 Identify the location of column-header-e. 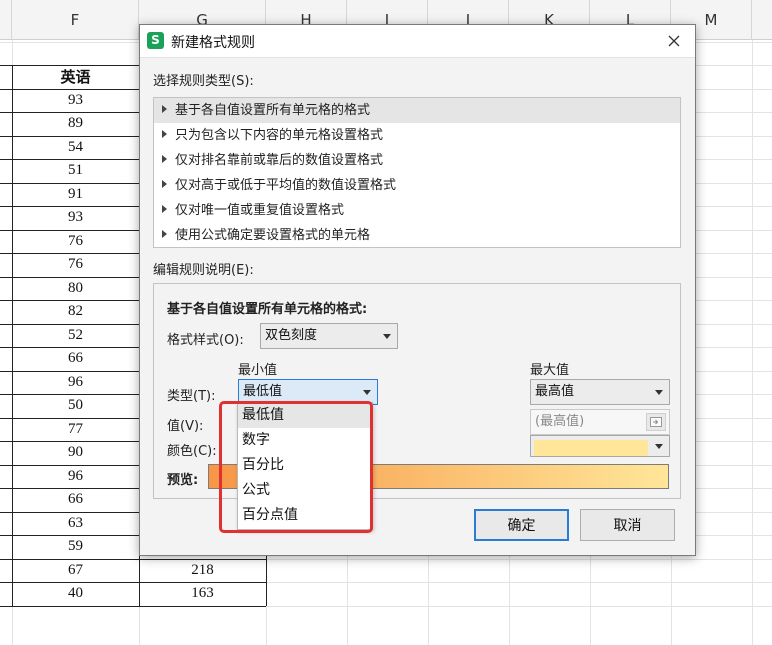
(6, 20).